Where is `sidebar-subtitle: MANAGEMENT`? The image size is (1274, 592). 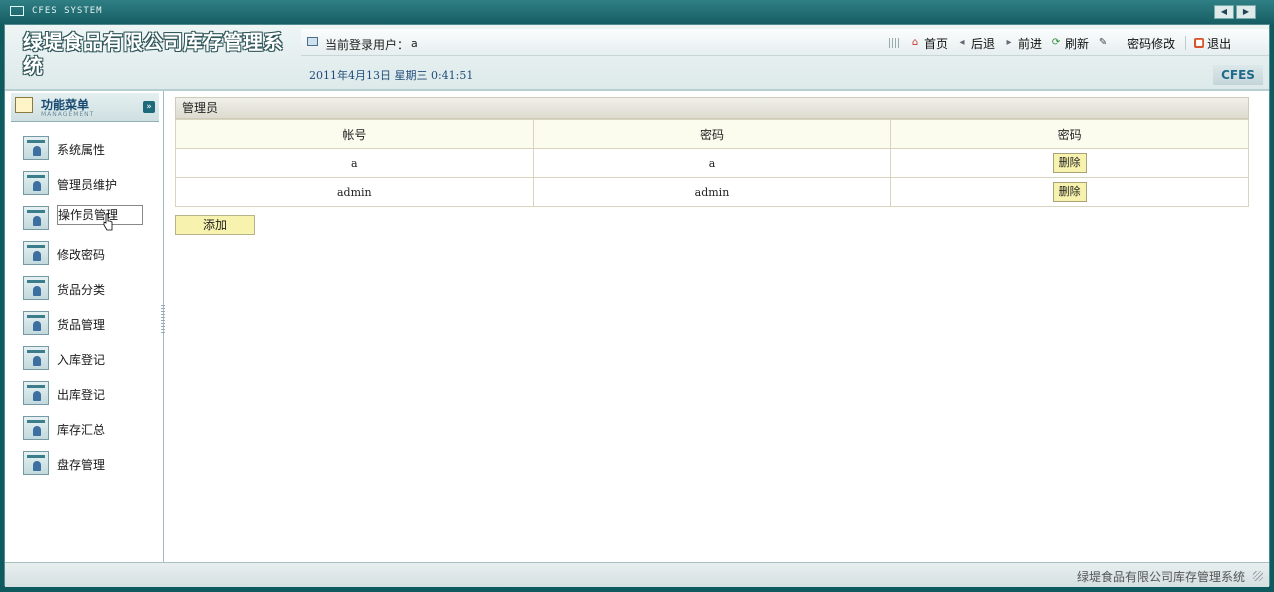
sidebar-subtitle: MANAGEMENT is located at coordinates (68, 114).